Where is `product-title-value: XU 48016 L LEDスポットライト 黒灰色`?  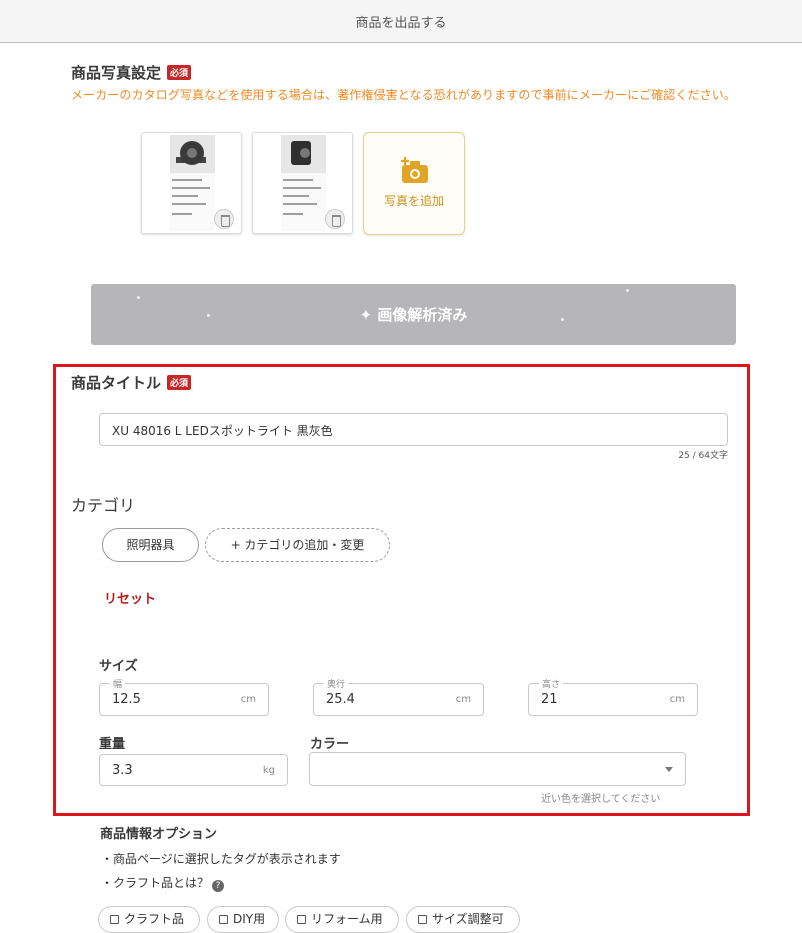
product-title-value: XU 48016 L LEDスポットライト 黒灰色 is located at coordinates (222, 431).